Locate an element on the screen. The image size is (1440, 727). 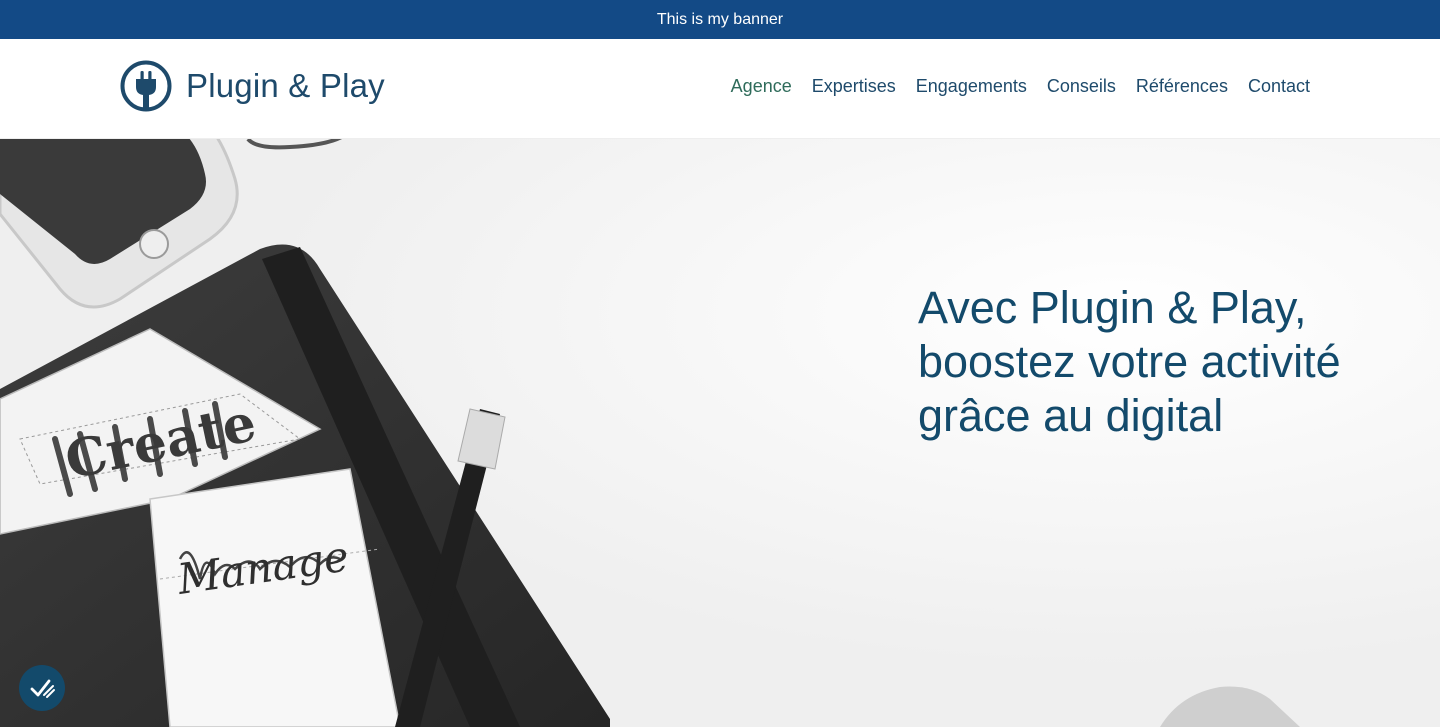
nav-engagements: Engagements is located at coordinates (971, 86).